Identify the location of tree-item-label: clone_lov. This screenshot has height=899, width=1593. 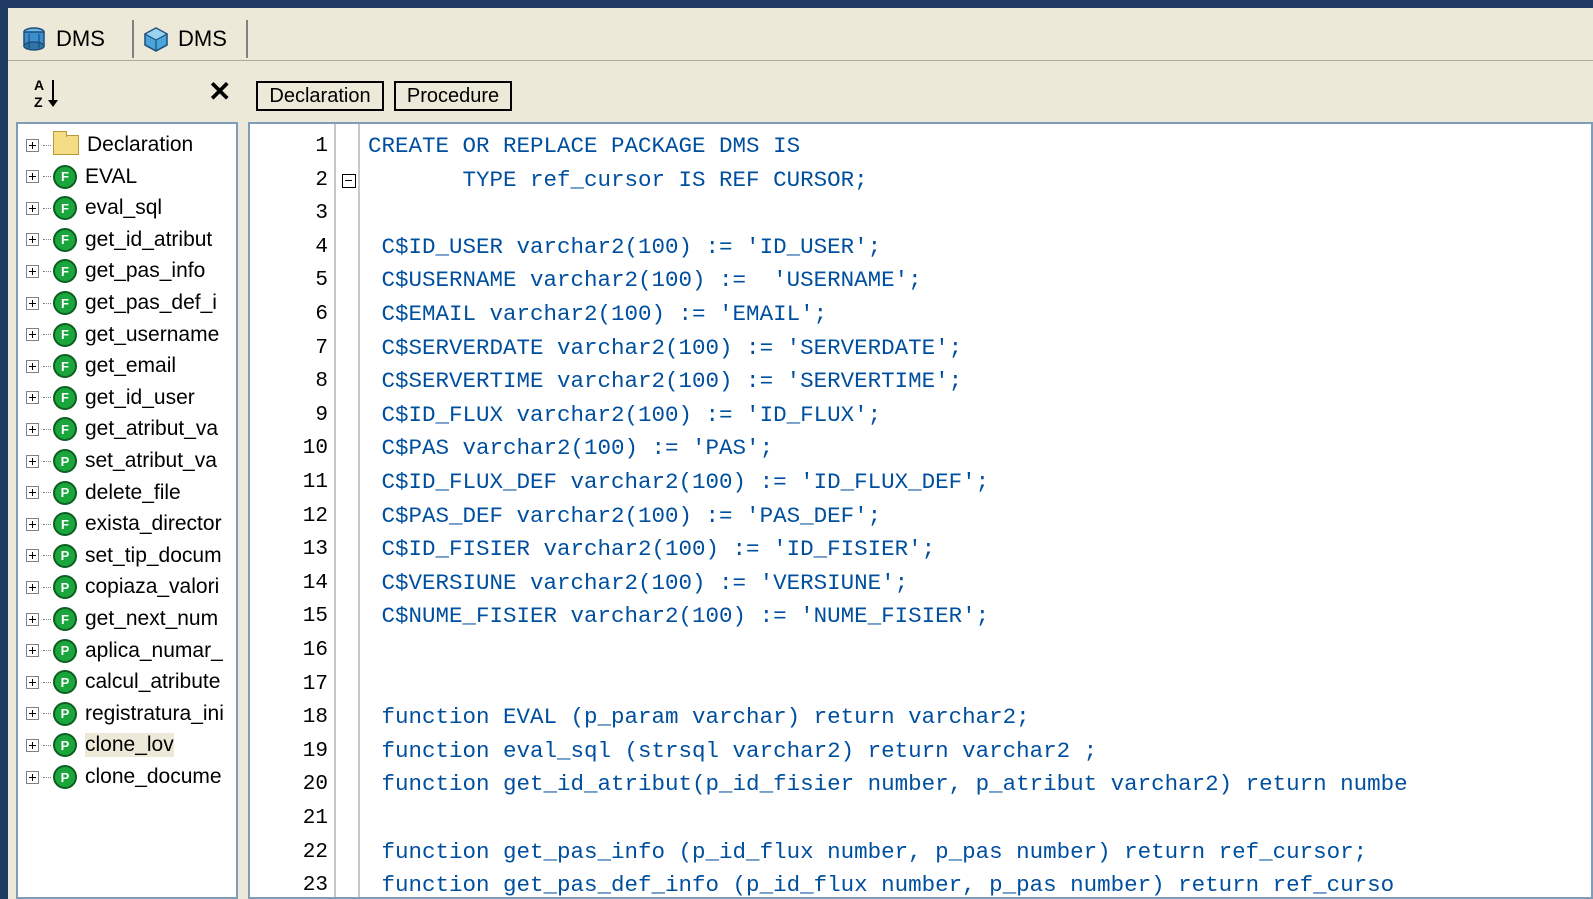
(129, 745).